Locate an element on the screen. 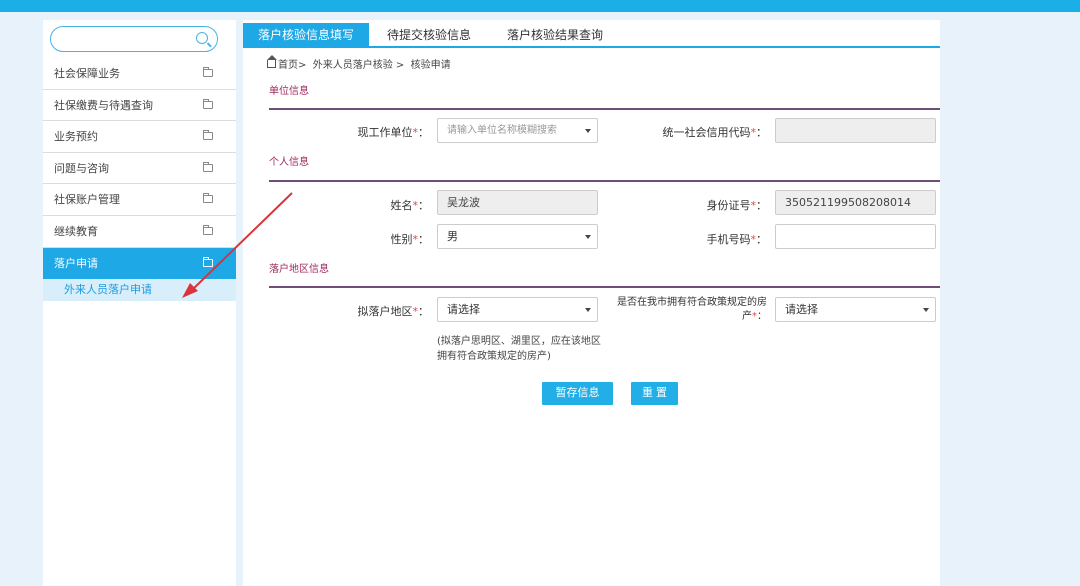 Image resolution: width=1080 pixels, height=586 pixels. phone-label: 手机号码*： is located at coordinates (737, 239).